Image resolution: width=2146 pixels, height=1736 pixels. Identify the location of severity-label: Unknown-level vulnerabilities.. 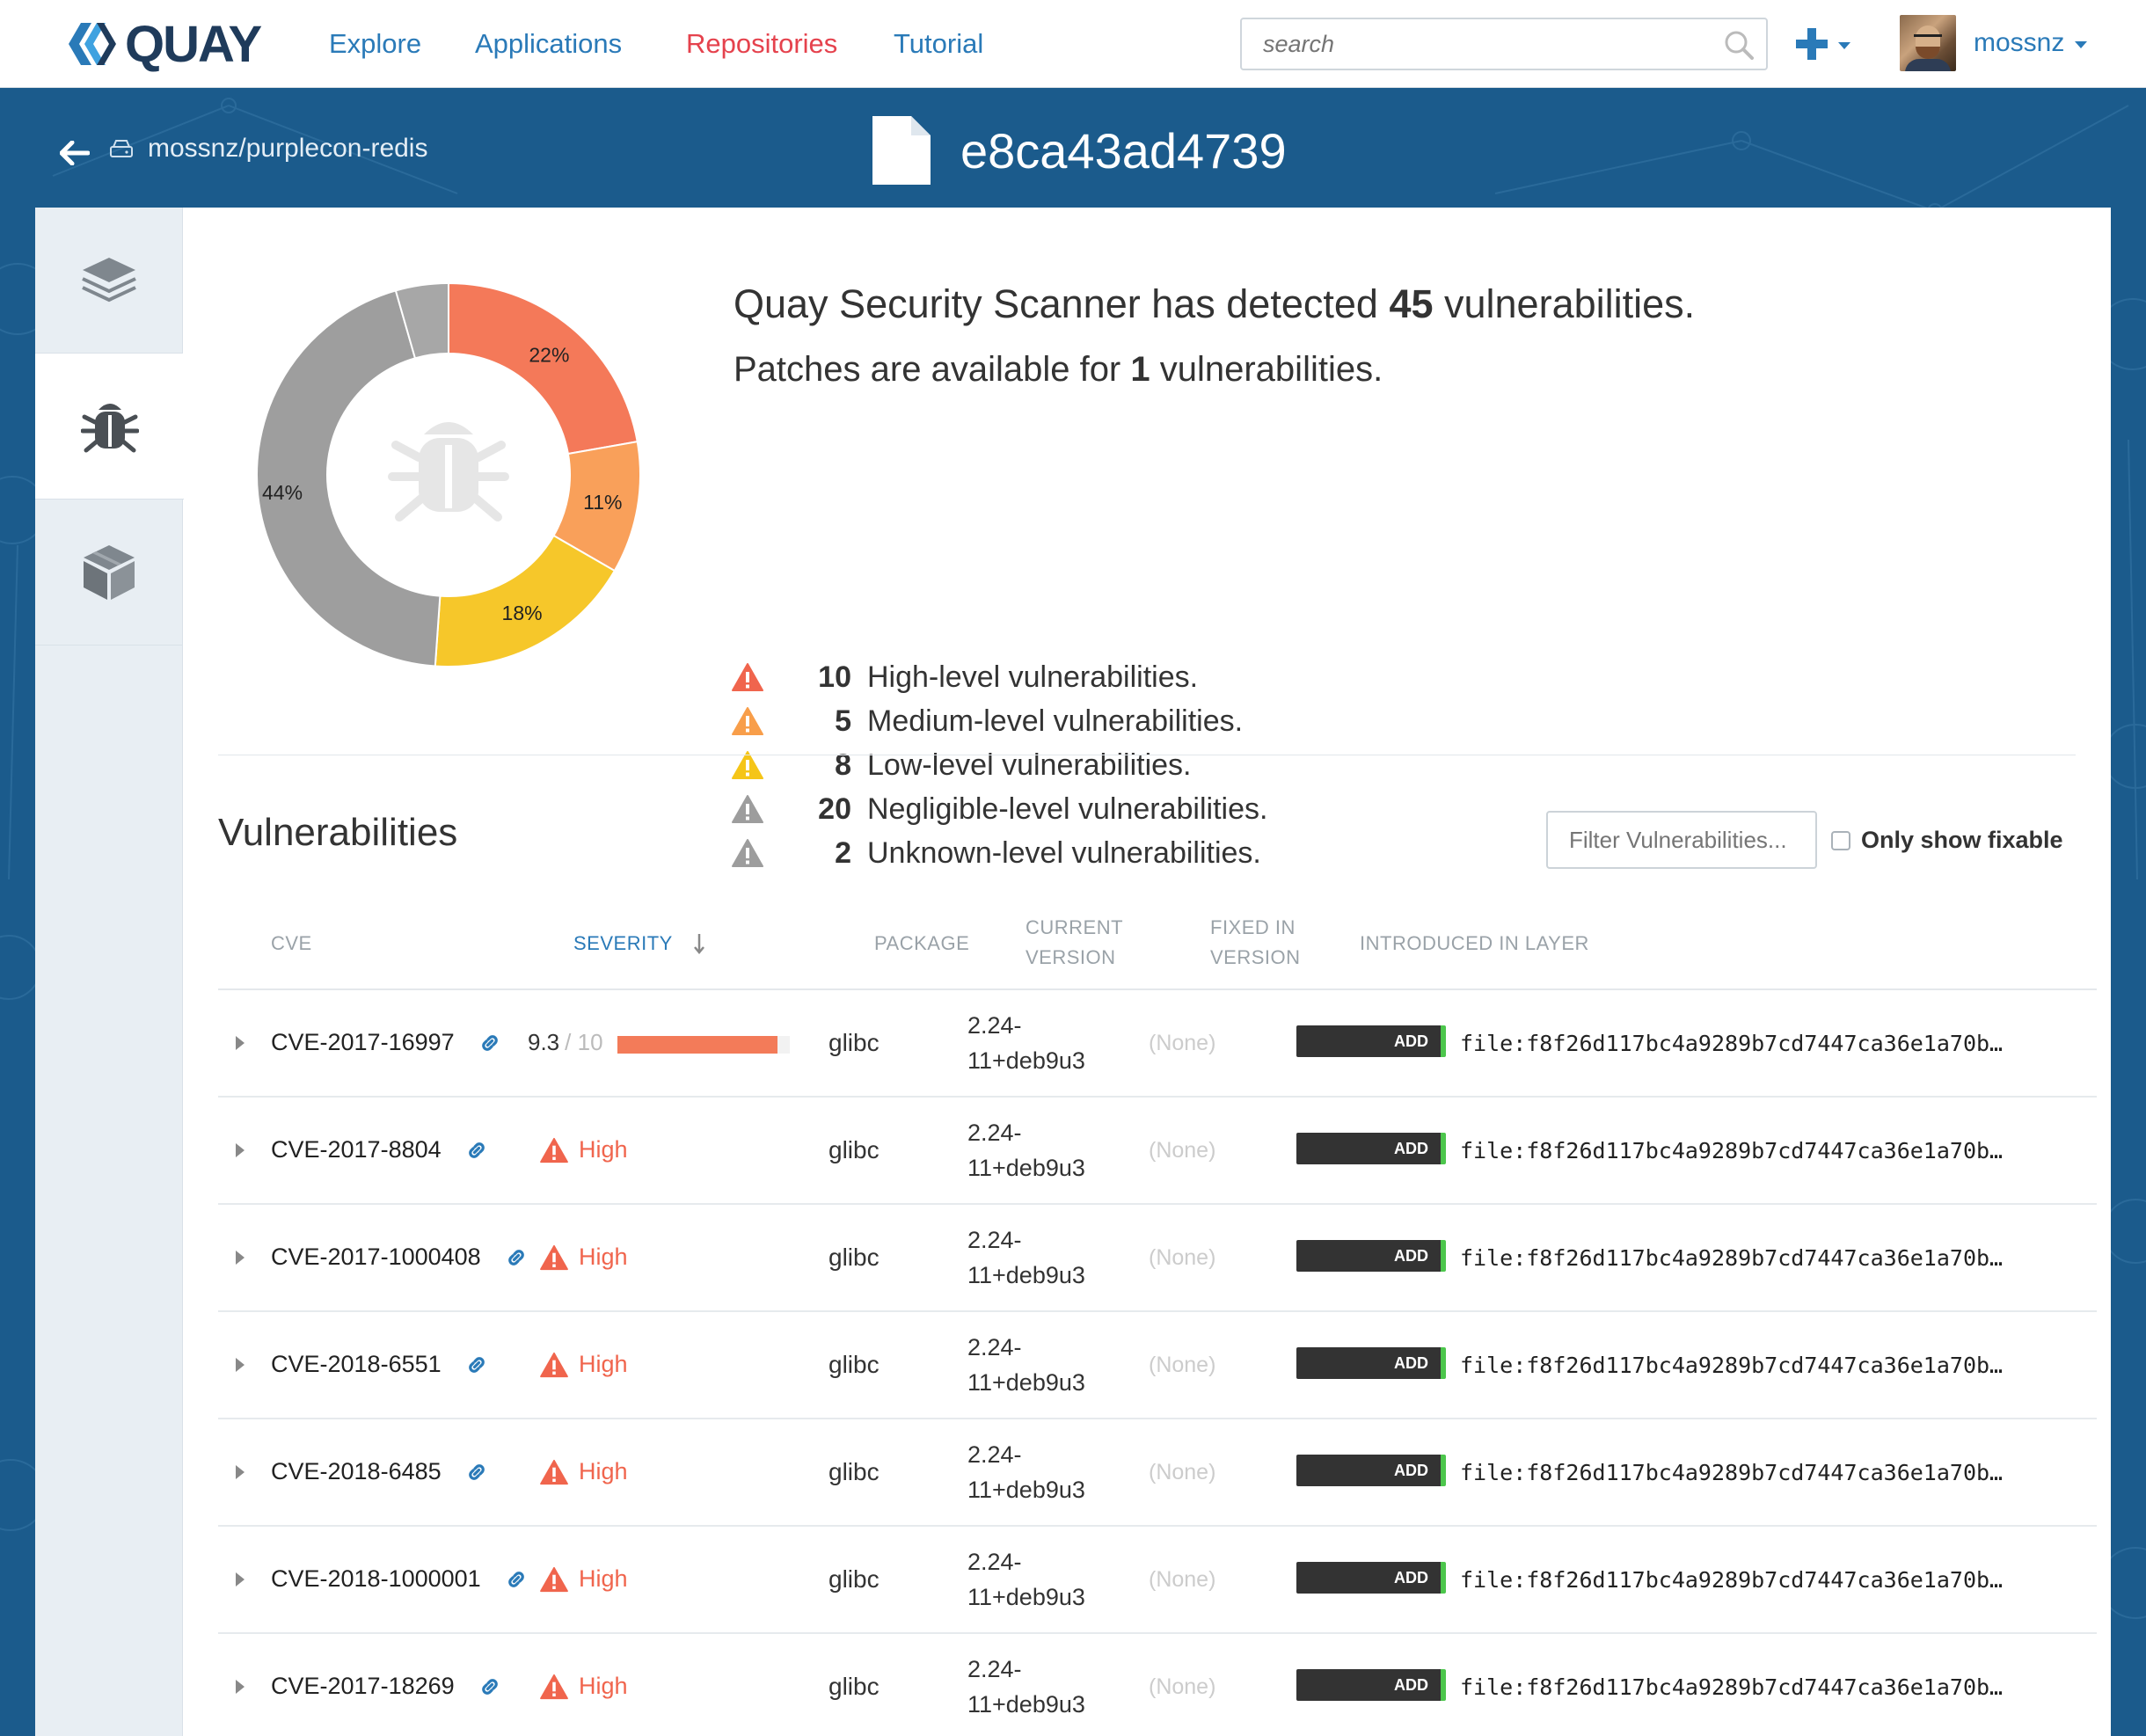
(1064, 853).